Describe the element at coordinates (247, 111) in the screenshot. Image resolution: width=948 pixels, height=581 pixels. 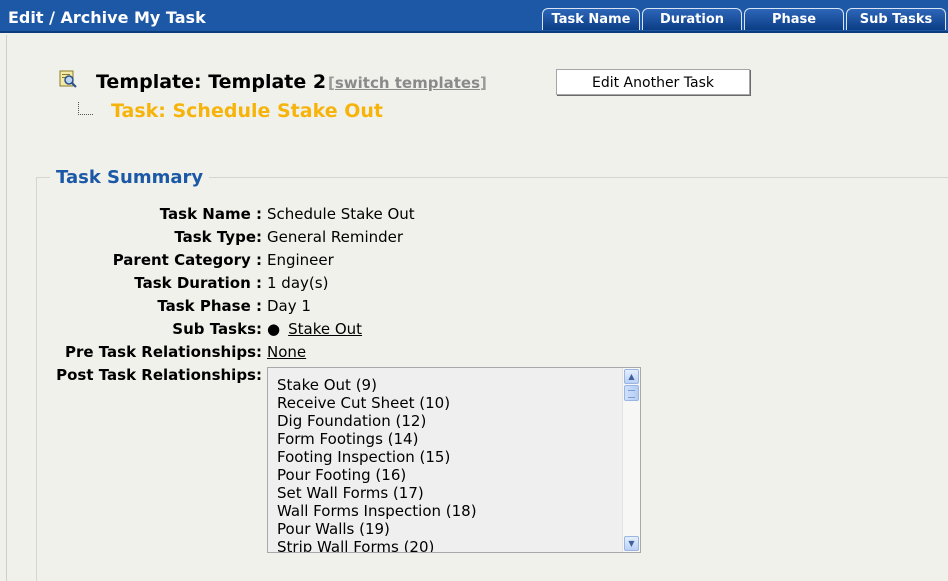
I see `task-label: Task: Schedule Stake Out` at that location.